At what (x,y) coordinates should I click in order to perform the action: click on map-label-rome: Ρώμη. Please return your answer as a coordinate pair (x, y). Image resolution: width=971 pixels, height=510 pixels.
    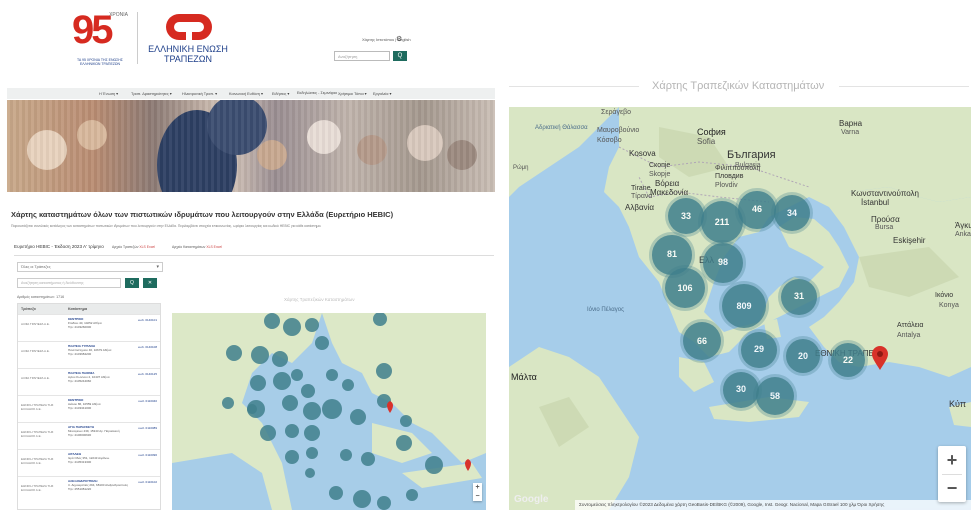
    Looking at the image, I should click on (521, 168).